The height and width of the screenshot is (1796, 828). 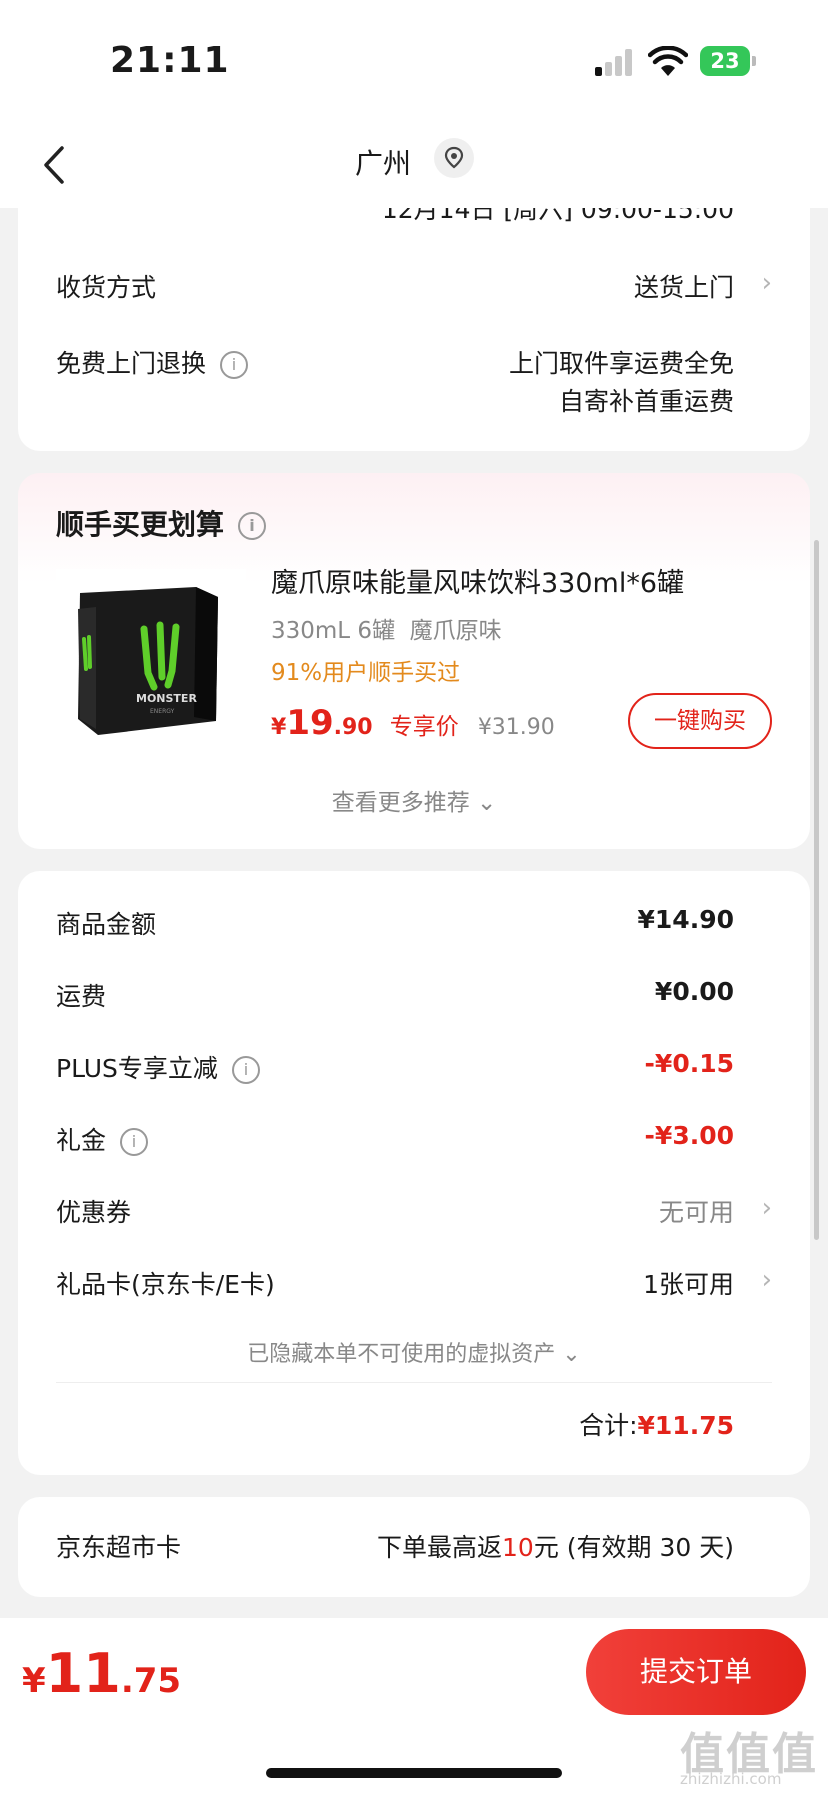 What do you see at coordinates (401, 1354) in the screenshot?
I see `hidden-assets-text: 已隐藏本单不可使用的虚拟资产` at bounding box center [401, 1354].